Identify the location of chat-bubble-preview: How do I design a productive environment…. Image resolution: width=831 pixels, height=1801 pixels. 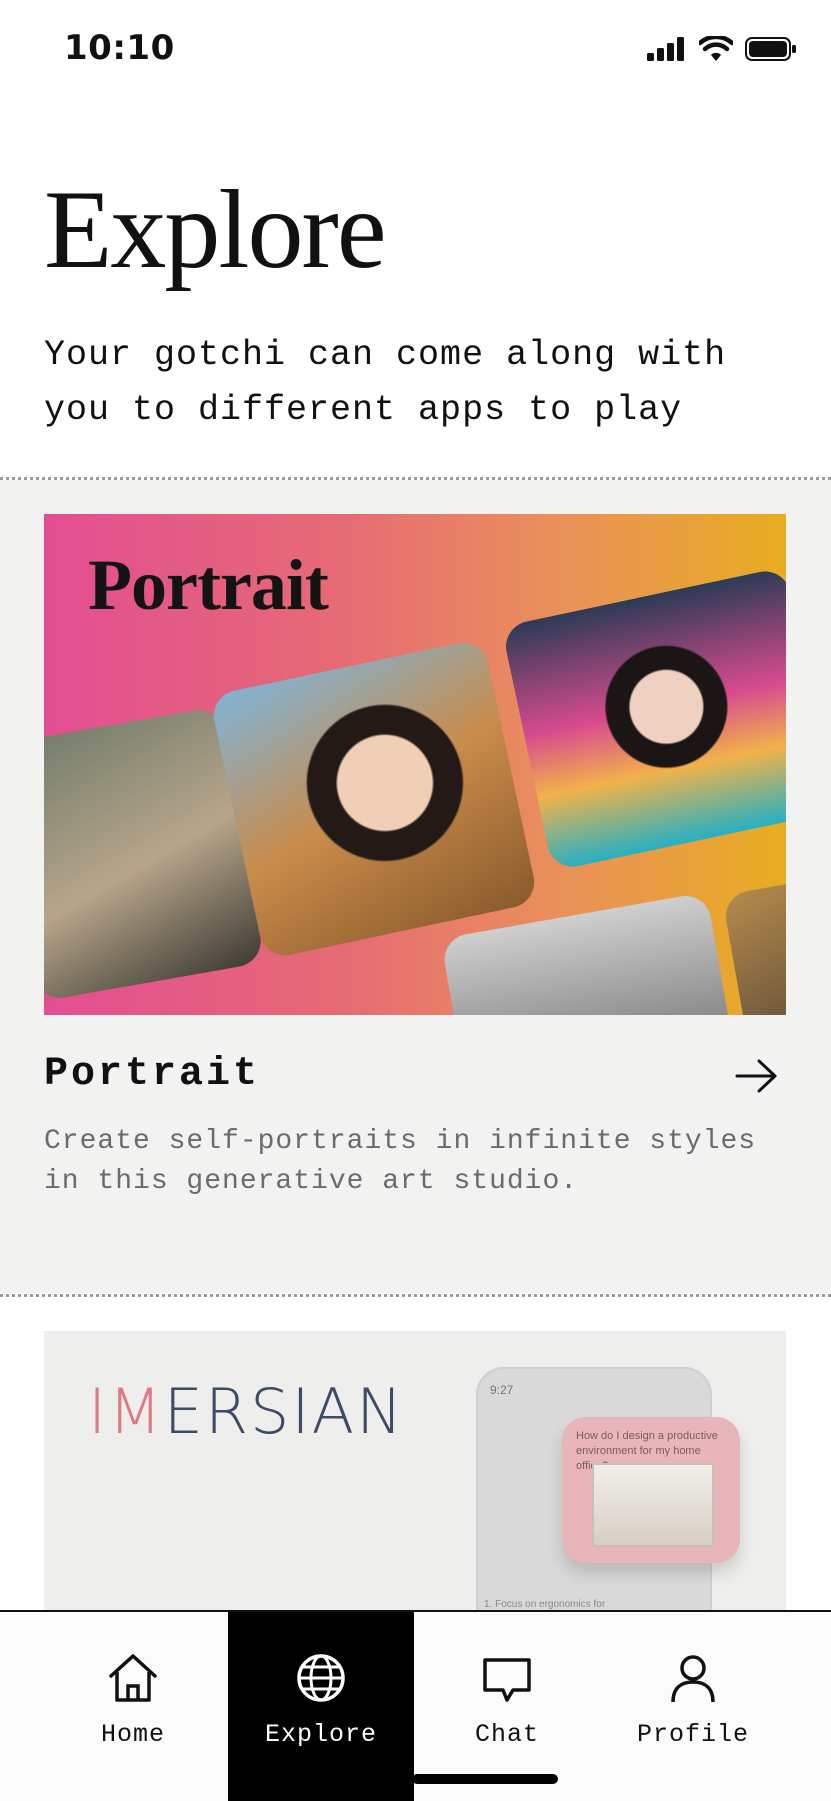
(651, 1490).